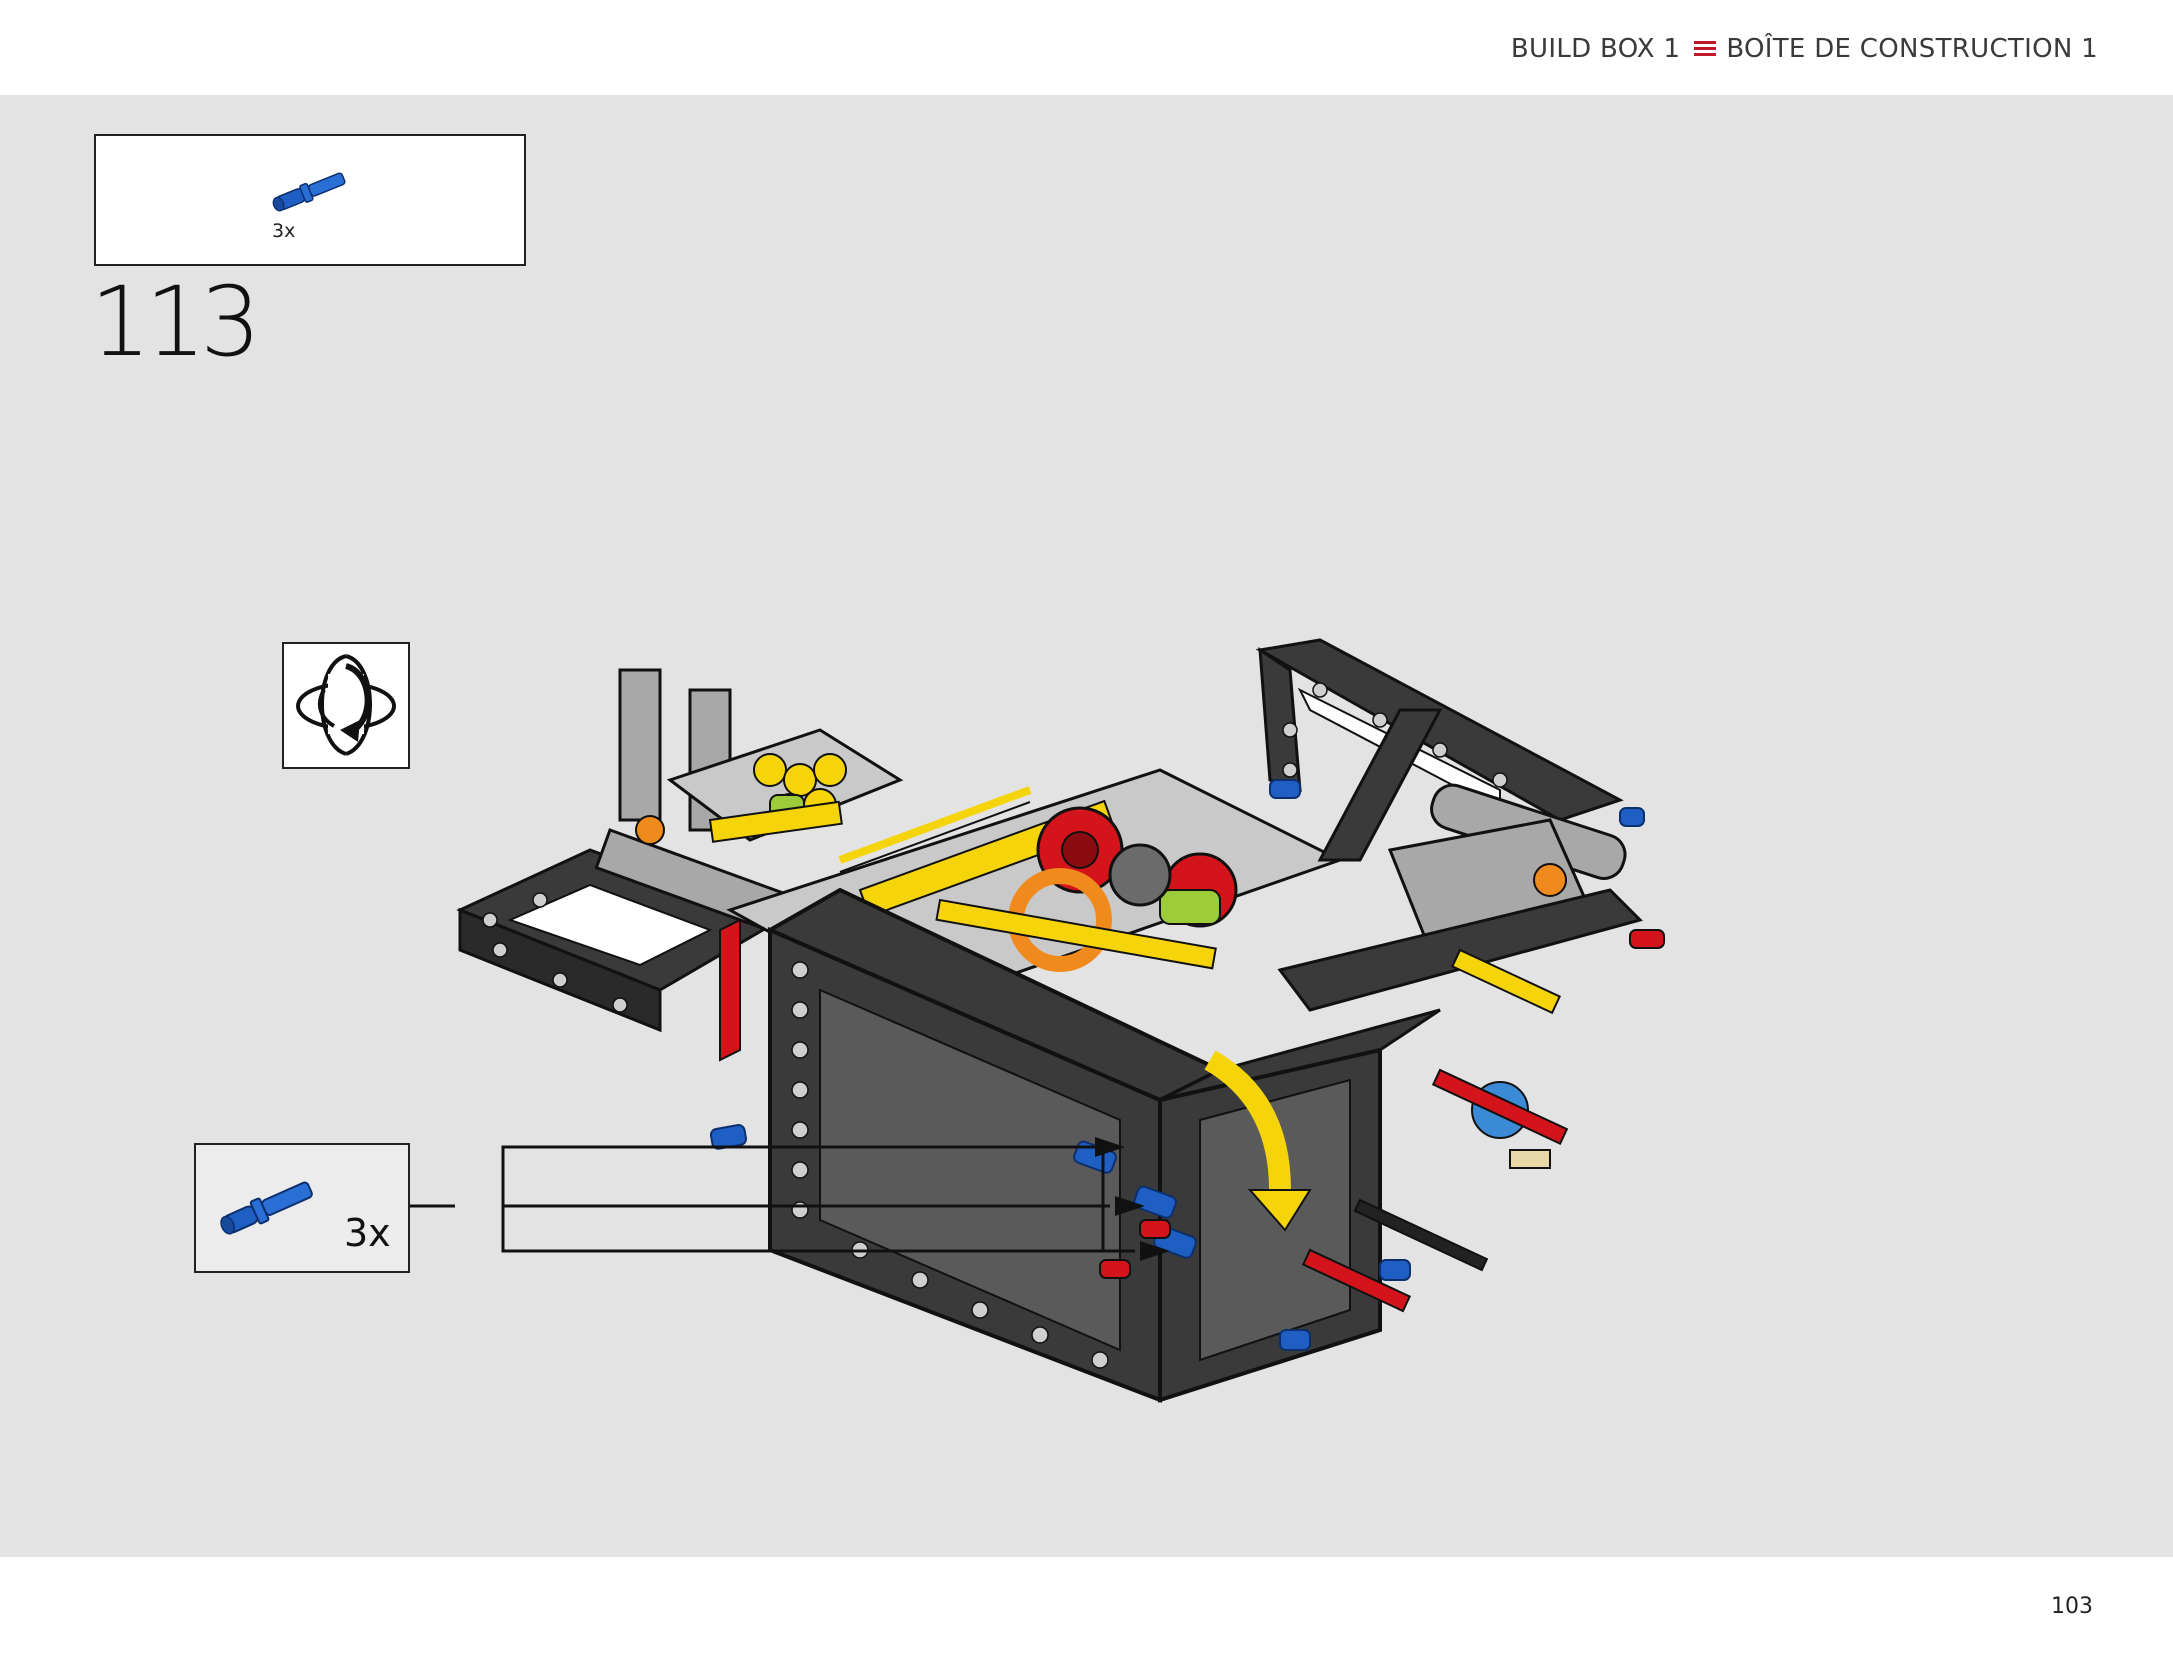 The width and height of the screenshot is (2173, 1654). I want to click on callout-quantity: 3x, so click(367, 1233).